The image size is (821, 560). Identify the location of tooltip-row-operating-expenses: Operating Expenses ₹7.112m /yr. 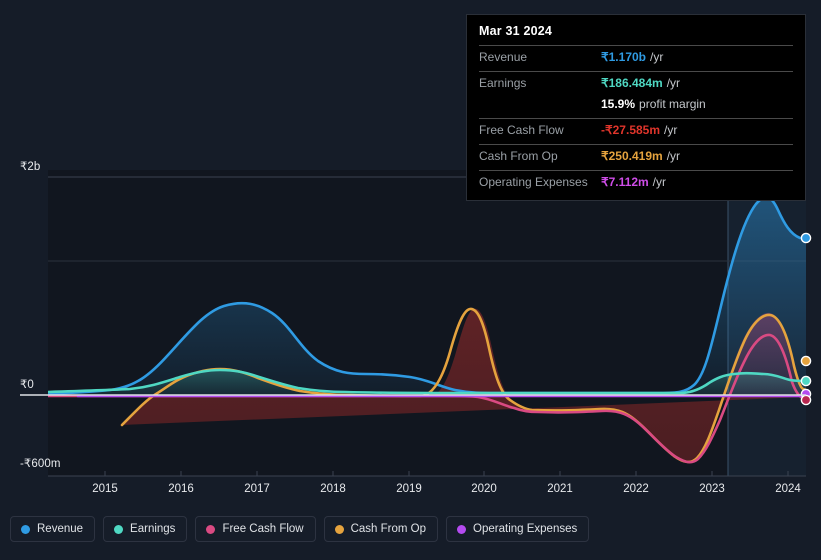
(636, 183).